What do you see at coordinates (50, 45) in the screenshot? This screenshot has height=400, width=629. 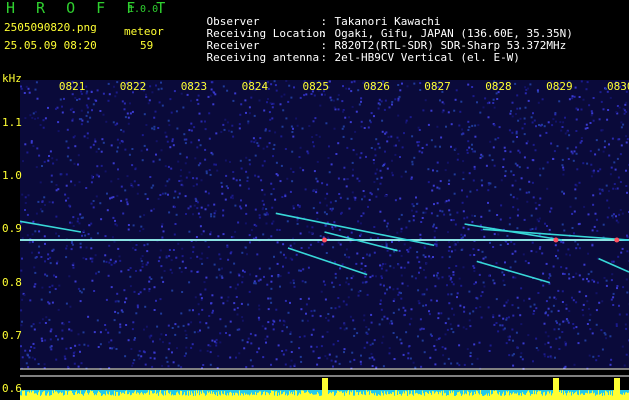 I see `observation-datetime: 25.05.09 08:20` at bounding box center [50, 45].